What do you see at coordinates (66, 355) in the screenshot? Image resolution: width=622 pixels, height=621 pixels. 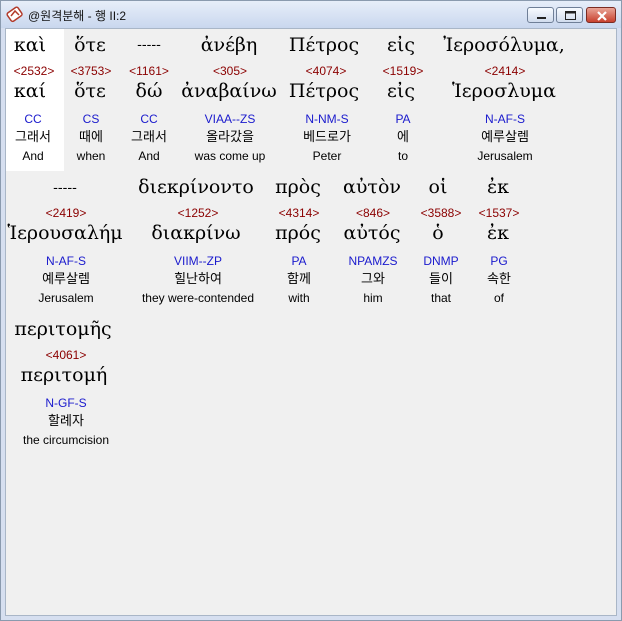 I see `strong-number: <4061>` at bounding box center [66, 355].